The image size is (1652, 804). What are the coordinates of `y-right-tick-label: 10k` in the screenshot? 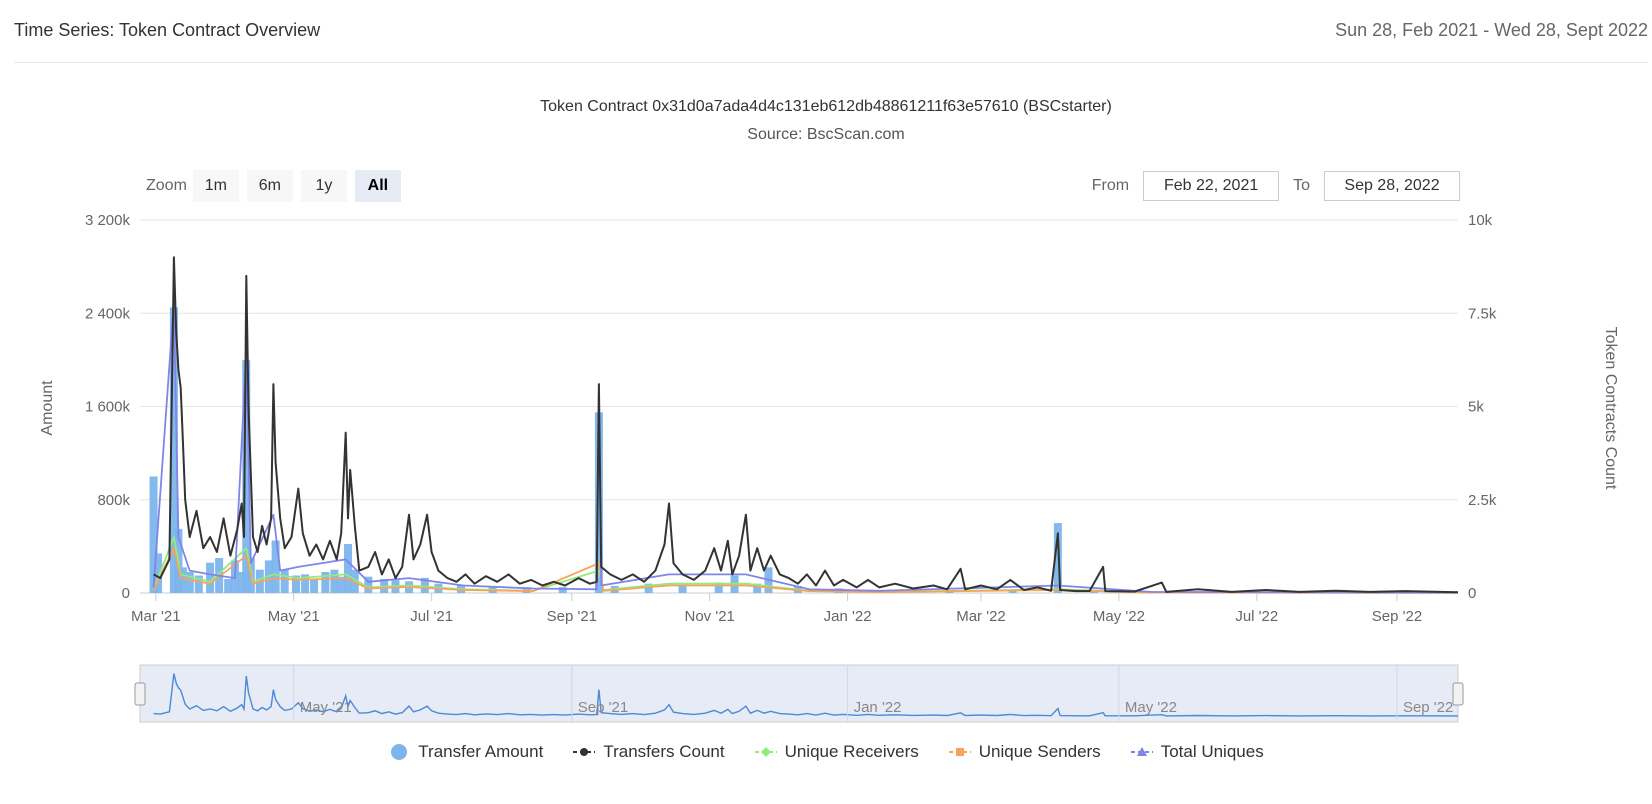 It's located at (1480, 220).